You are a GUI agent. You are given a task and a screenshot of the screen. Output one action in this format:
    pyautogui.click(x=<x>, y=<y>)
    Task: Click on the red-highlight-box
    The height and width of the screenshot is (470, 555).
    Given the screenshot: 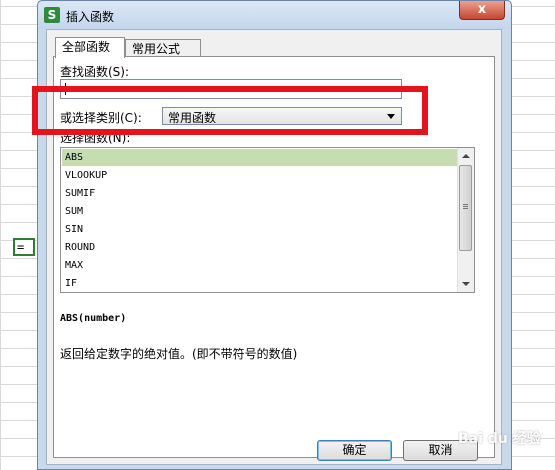 What is the action you would take?
    pyautogui.click(x=230, y=110)
    